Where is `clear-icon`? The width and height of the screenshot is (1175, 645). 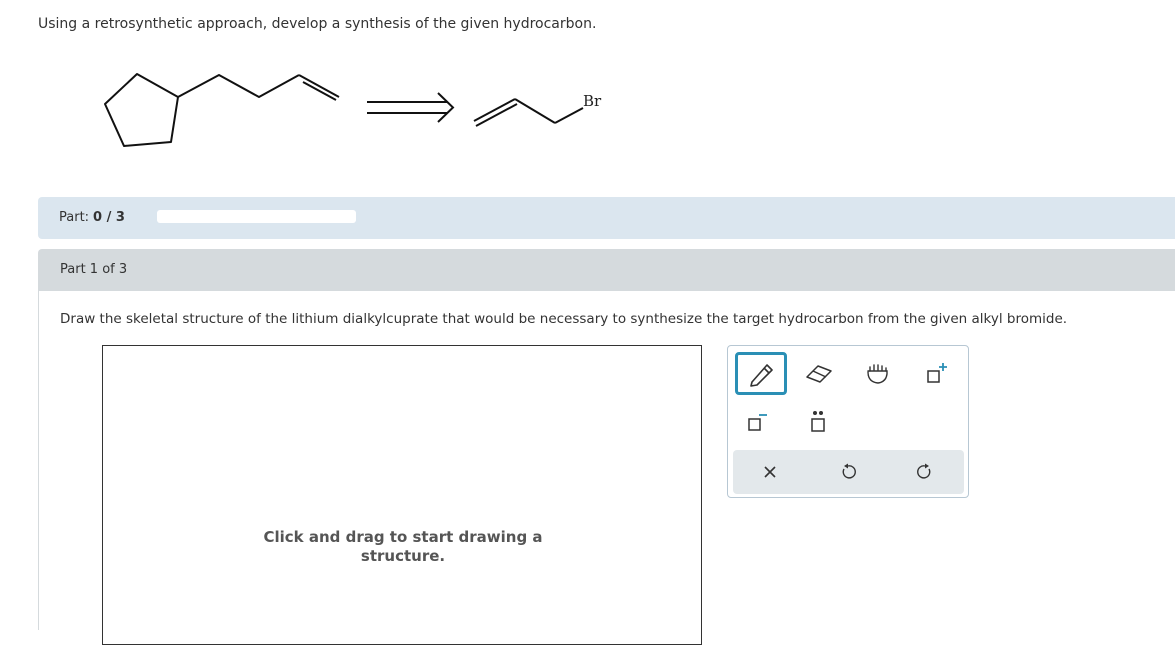 clear-icon is located at coordinates (770, 472).